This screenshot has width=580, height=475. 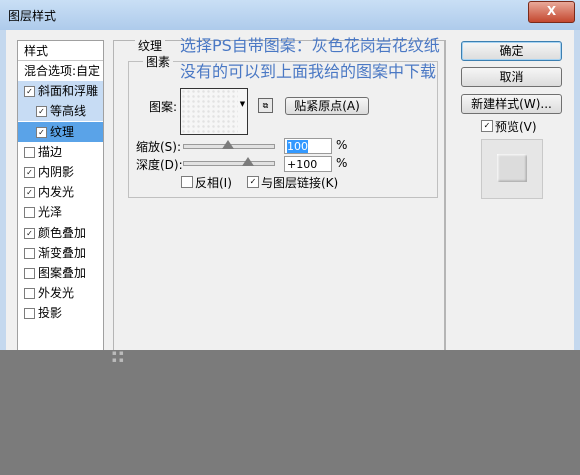 I want to click on overlay-annotation-line1: 选择PS自带图案：灰色花岗岩花纹纸, so click(x=310, y=45).